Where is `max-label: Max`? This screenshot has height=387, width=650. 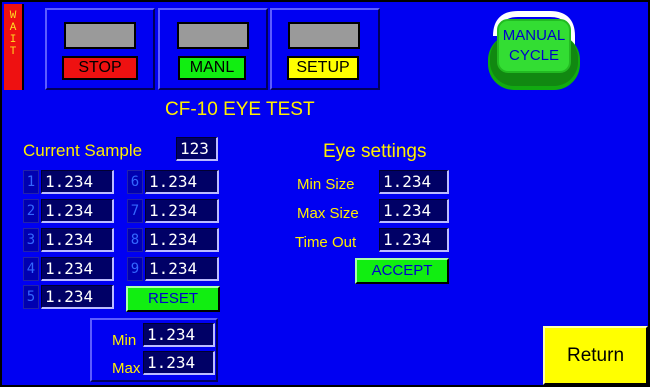
max-label: Max is located at coordinates (126, 368).